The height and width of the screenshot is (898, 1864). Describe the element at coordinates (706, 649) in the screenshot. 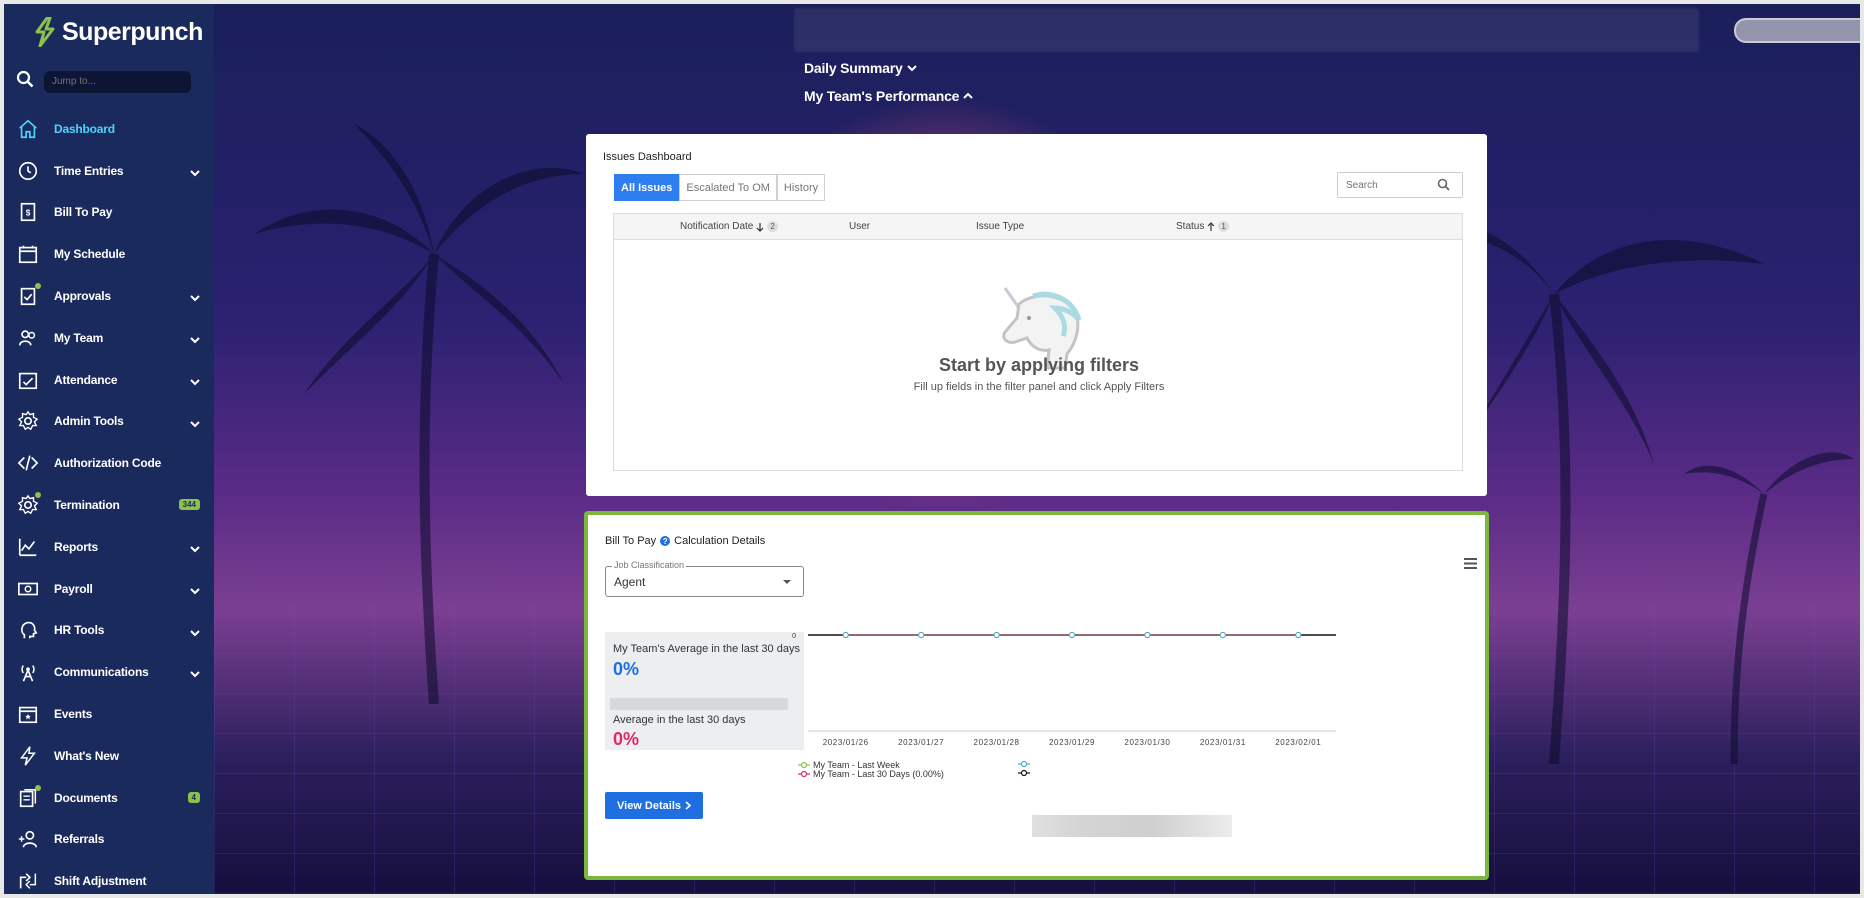

I see `team-average-caption: My Team's Average in the last 30 days` at that location.